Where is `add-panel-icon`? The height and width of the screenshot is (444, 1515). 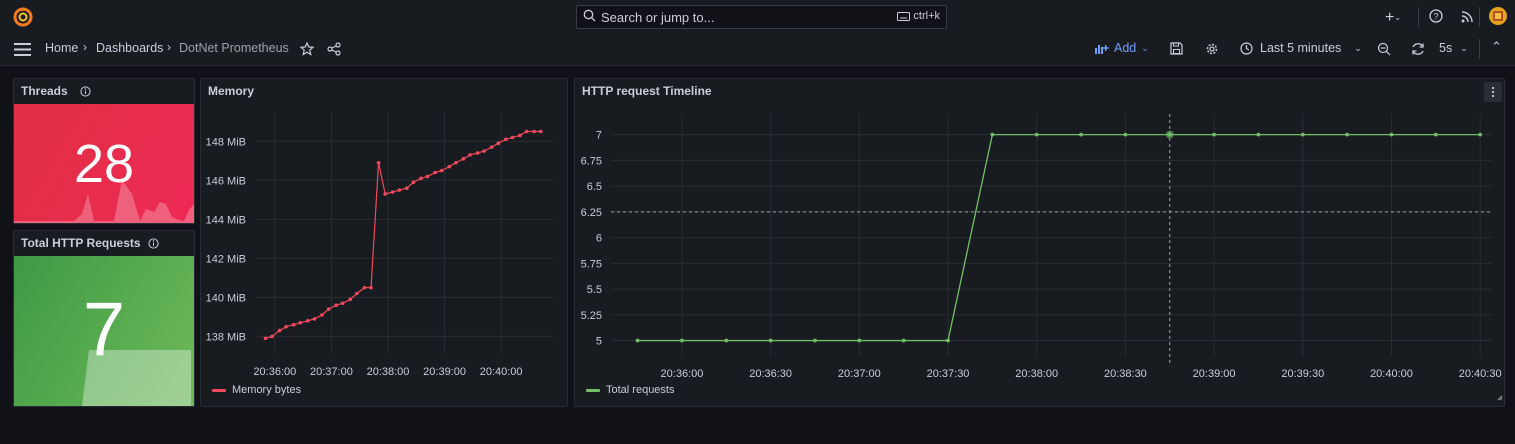 add-panel-icon is located at coordinates (1102, 49).